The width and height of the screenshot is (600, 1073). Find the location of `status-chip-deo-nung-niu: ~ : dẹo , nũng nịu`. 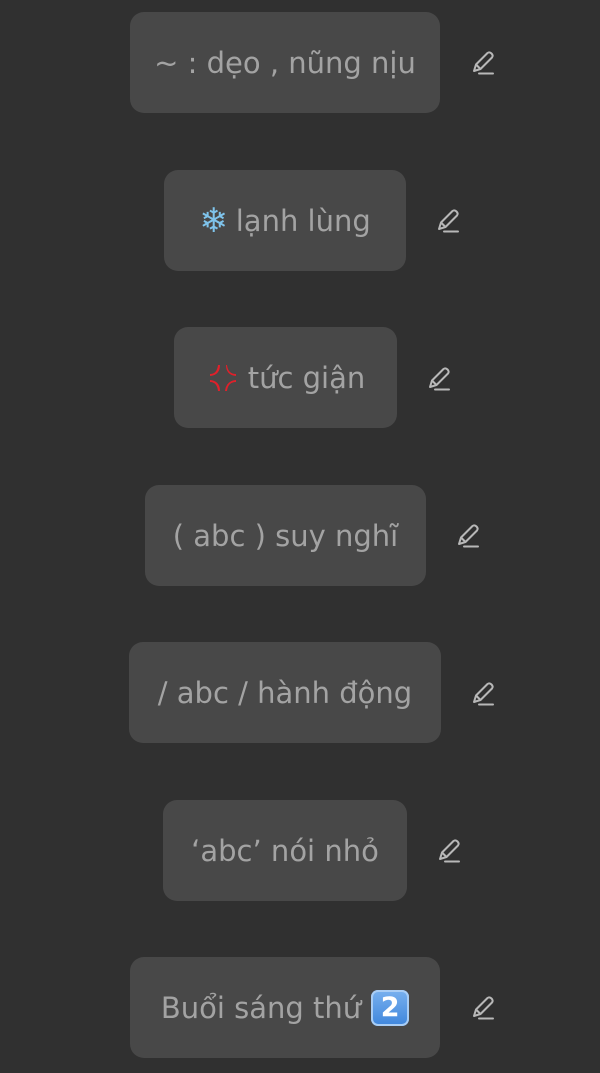

status-chip-deo-nung-niu: ~ : dẹo , nũng nịu is located at coordinates (285, 62).